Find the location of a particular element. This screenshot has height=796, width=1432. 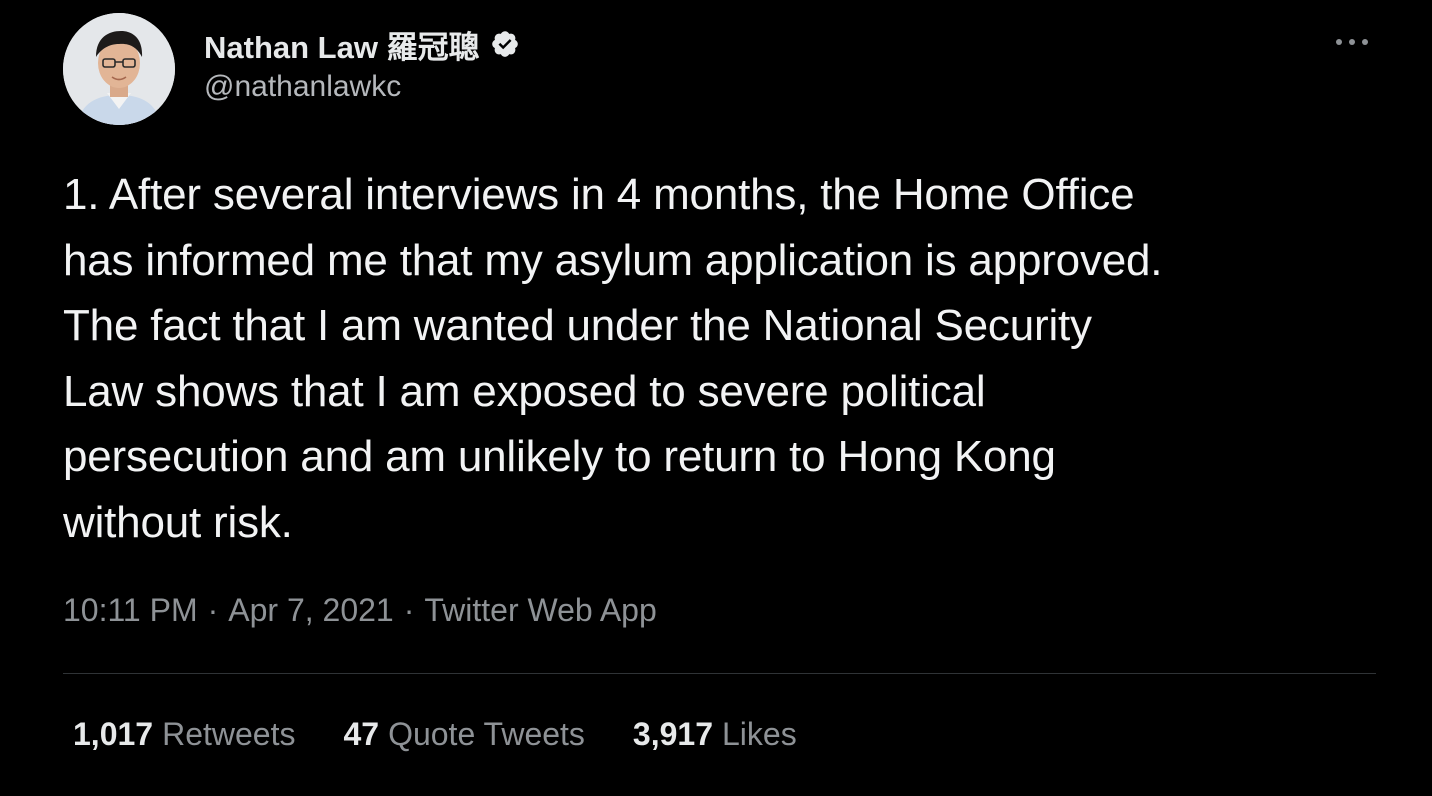

verified-badge-icon is located at coordinates (505, 44).